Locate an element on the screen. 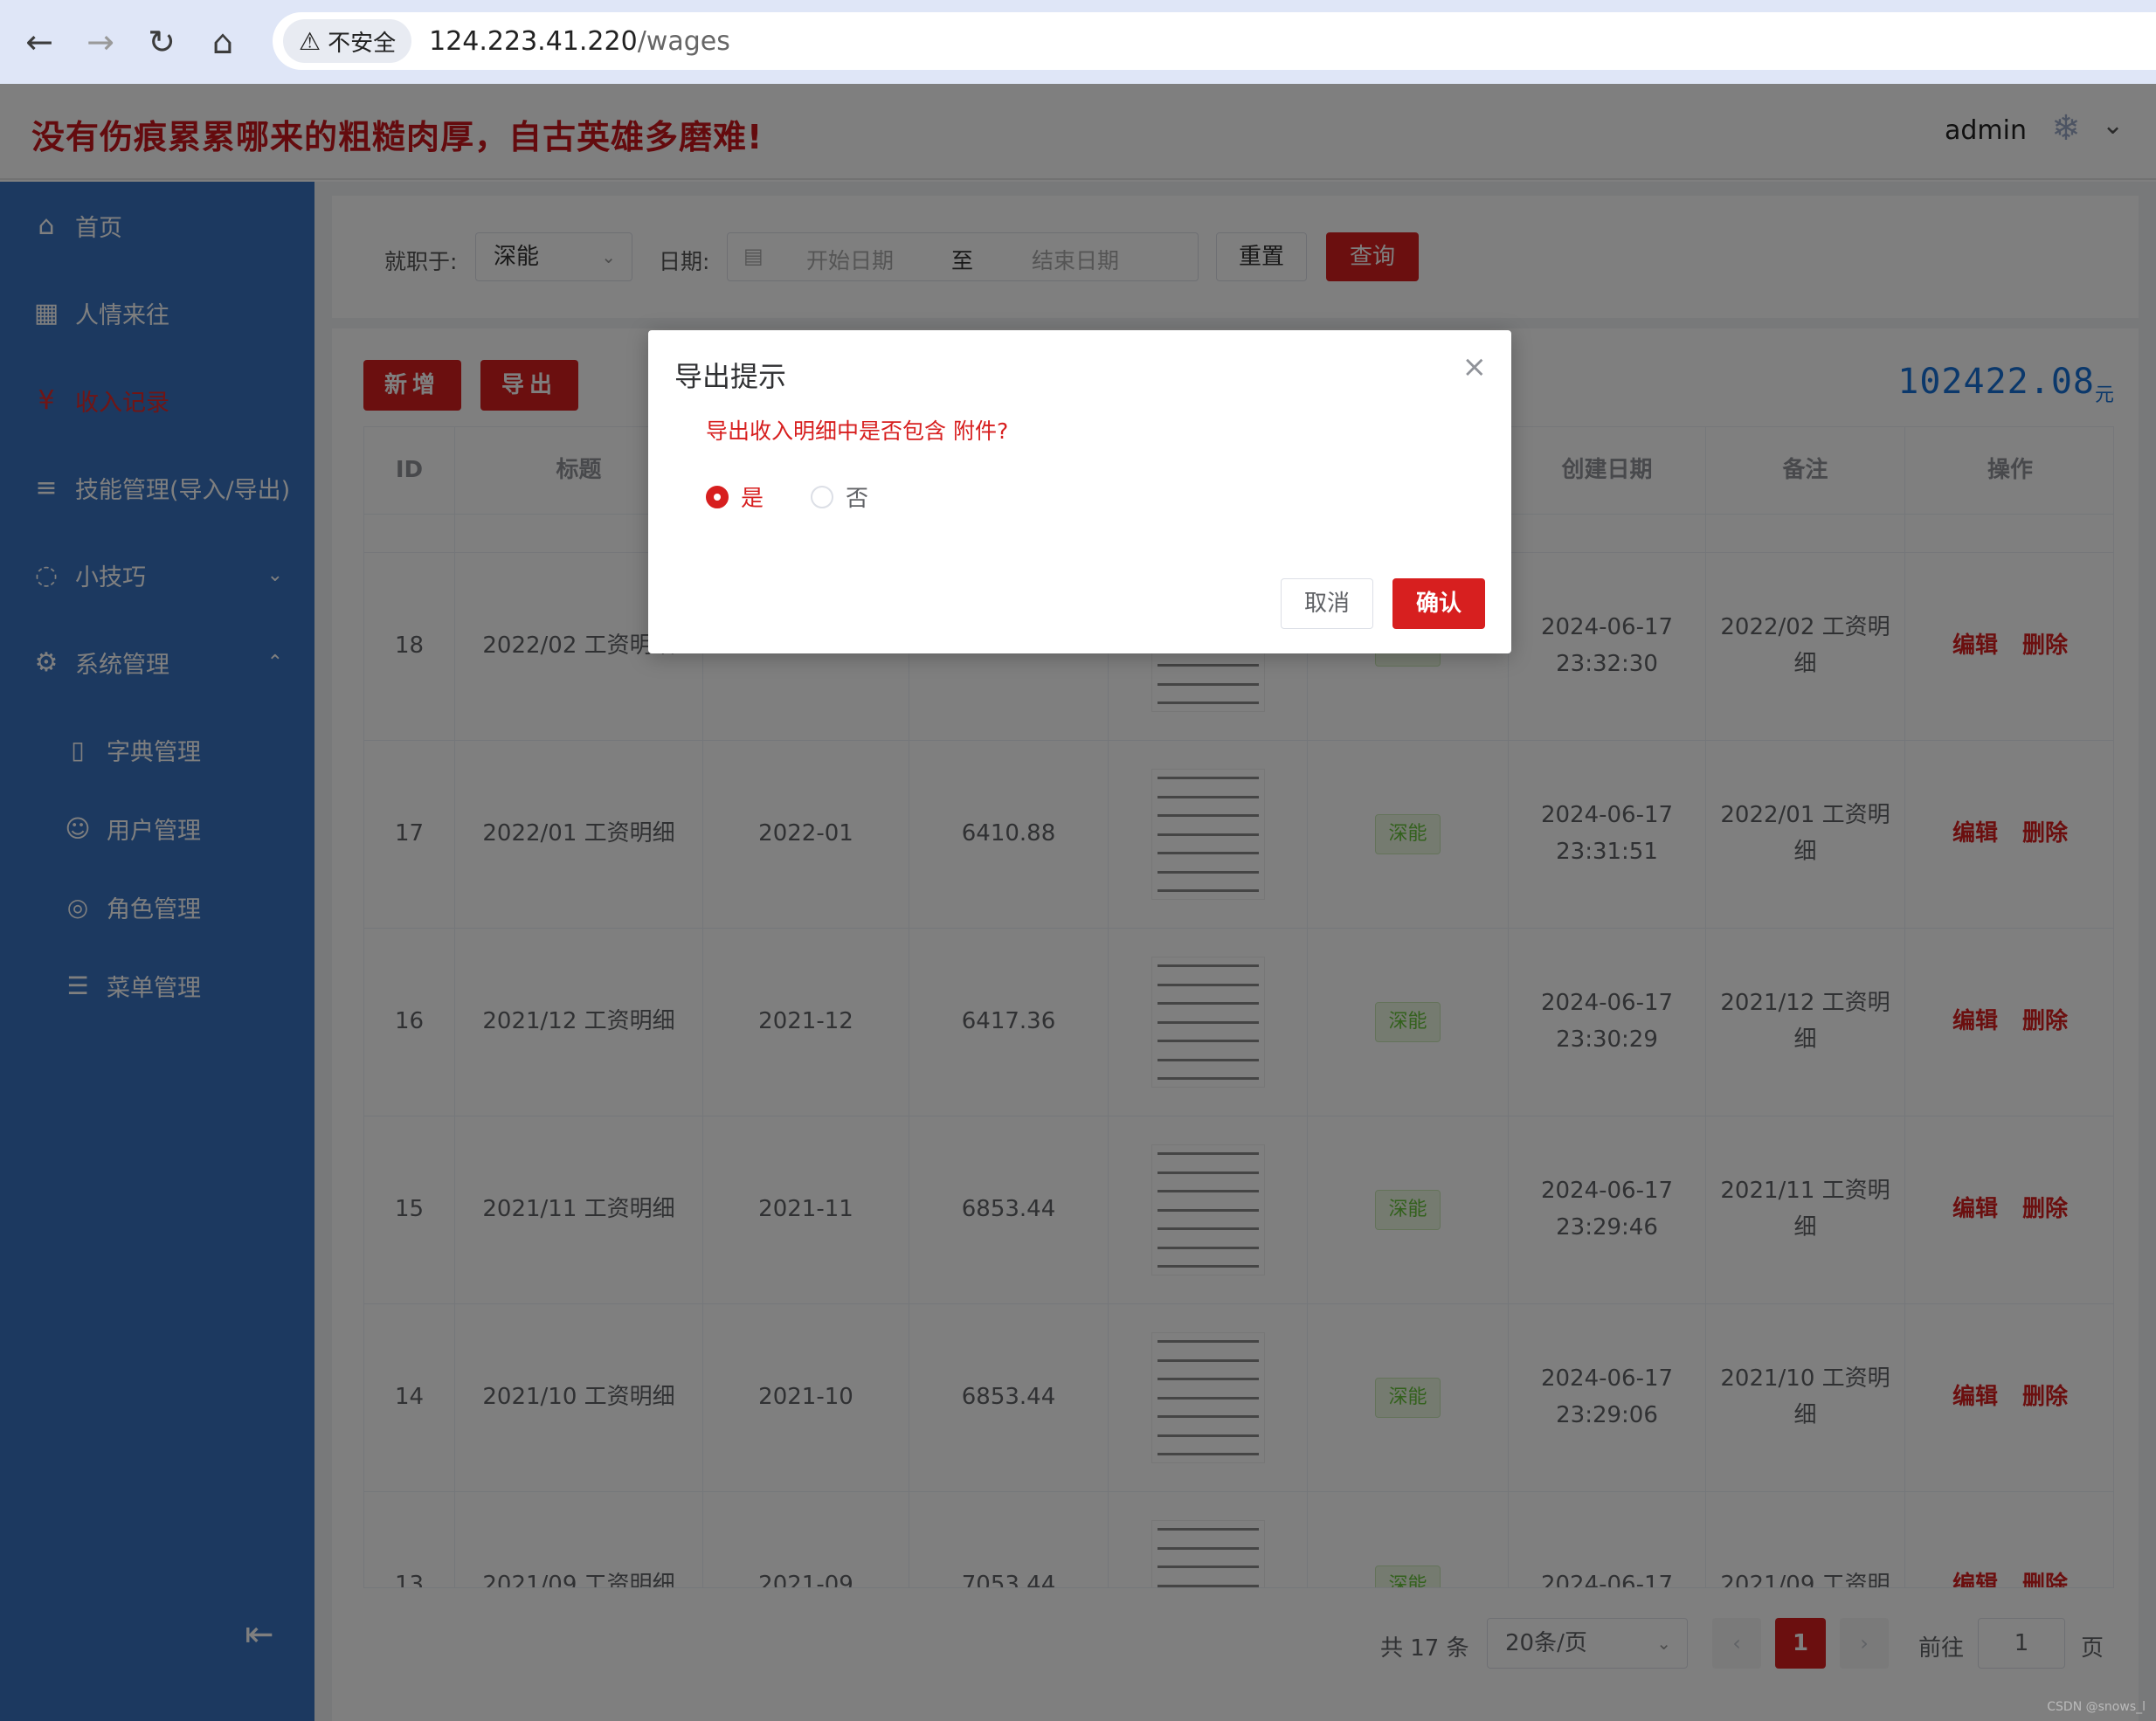  security-chip: ⚠ 不安全 is located at coordinates (347, 41).